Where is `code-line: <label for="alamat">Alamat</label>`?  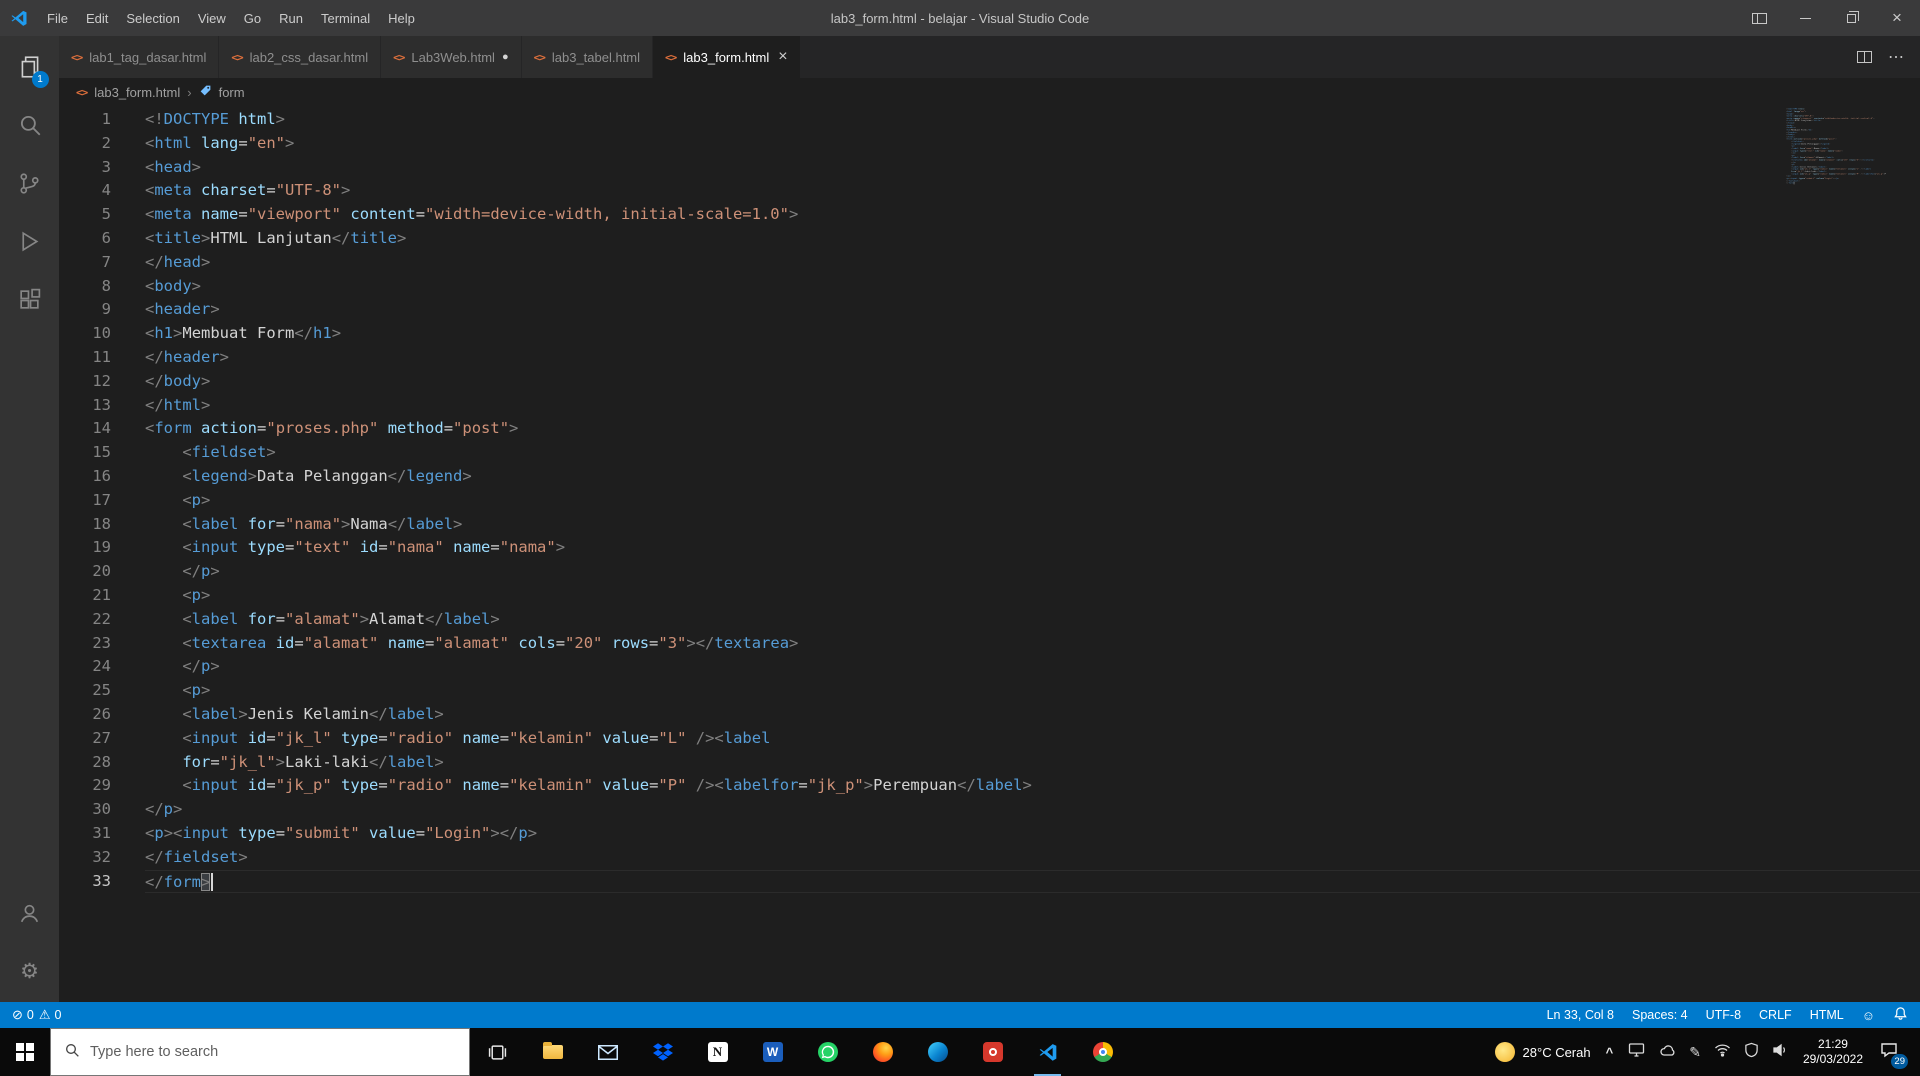
code-line: <label for="alamat">Alamat</label> is located at coordinates (1032, 620).